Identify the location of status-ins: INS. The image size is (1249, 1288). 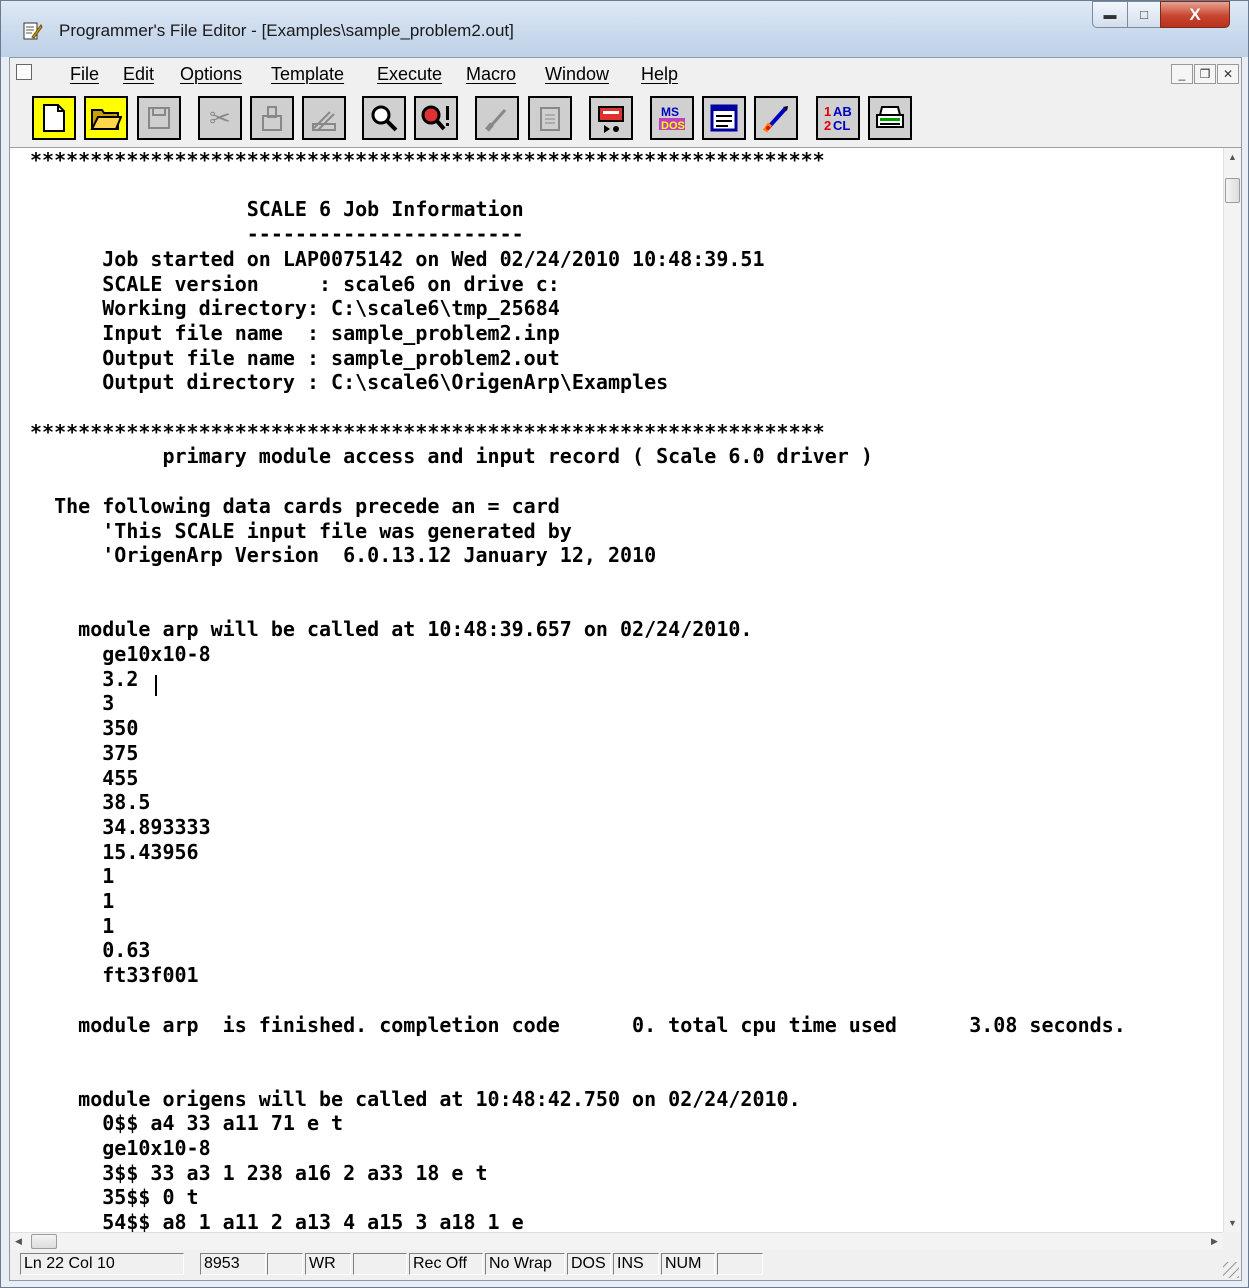
(636, 1264).